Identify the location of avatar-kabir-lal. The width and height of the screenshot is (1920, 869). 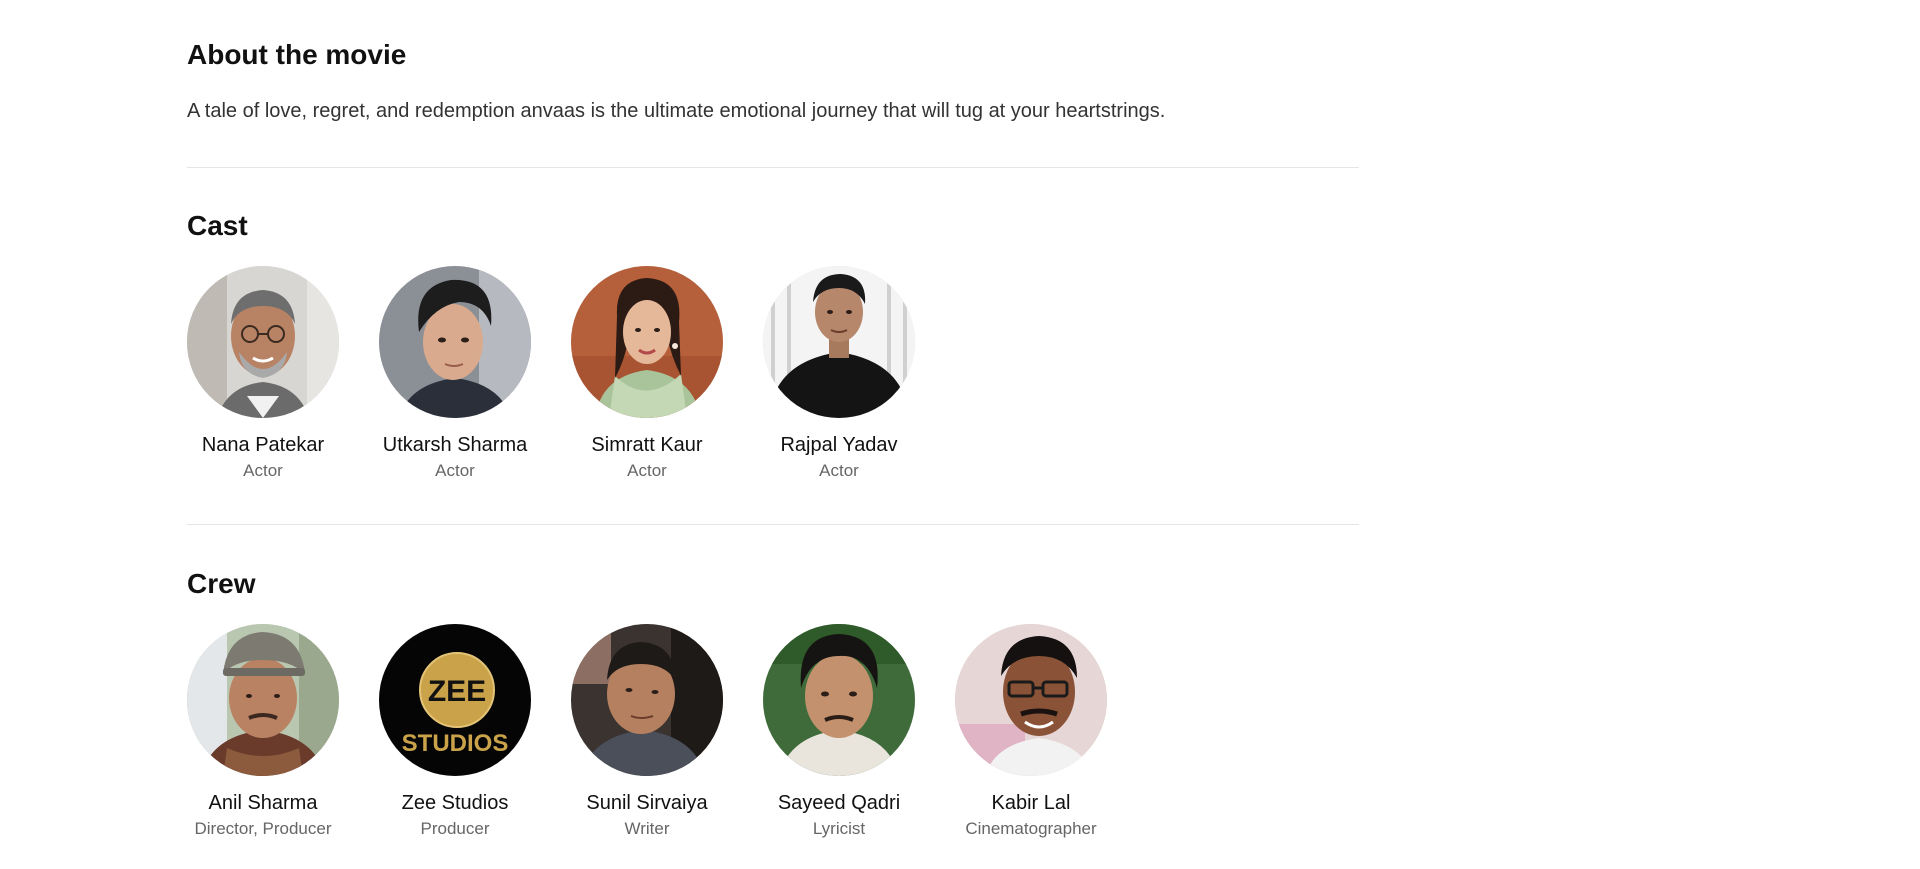
(1031, 700).